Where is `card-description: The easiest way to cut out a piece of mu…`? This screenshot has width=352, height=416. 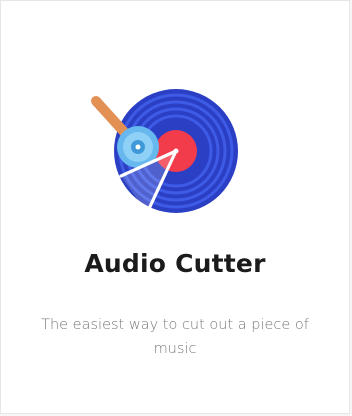 card-description: The easiest way to cut out a piece of mu… is located at coordinates (175, 337).